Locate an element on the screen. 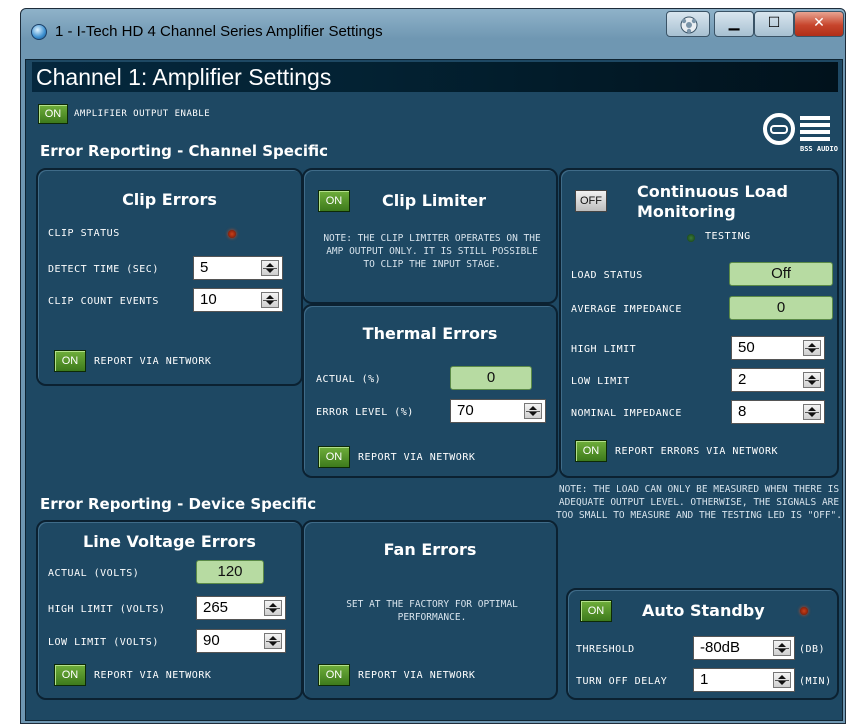  turn-off-delay-spinner: 1 is located at coordinates (744, 680).